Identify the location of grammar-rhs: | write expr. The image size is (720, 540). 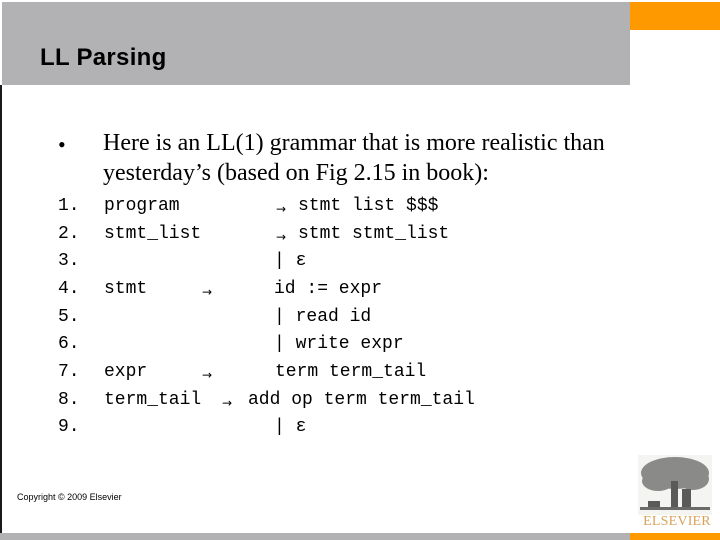
(339, 344).